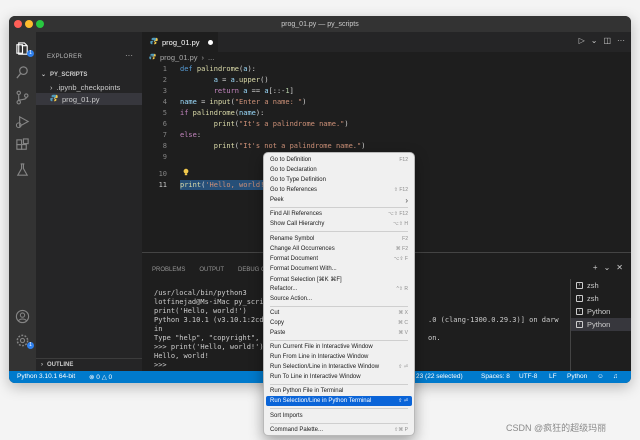 This screenshot has width=640, height=440. I want to click on menu-item-label: Run Current File in Interactive Window, so click(321, 347).